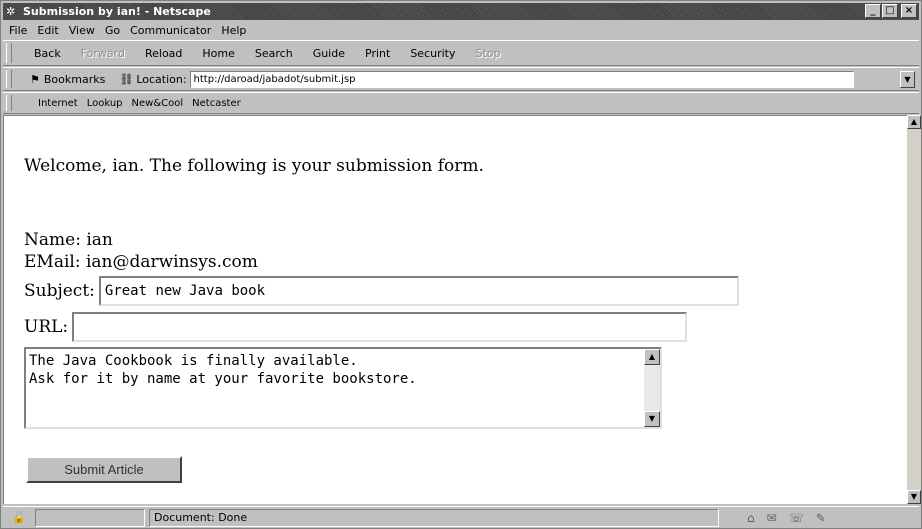 This screenshot has height=529, width=922. I want to click on guide-button: Guide, so click(329, 53).